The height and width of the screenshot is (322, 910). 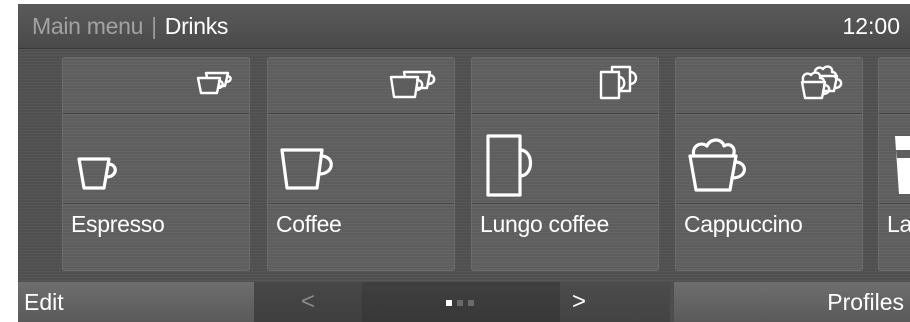 I want to click on breadcrumb-main-menu: Main menu, so click(x=87, y=26).